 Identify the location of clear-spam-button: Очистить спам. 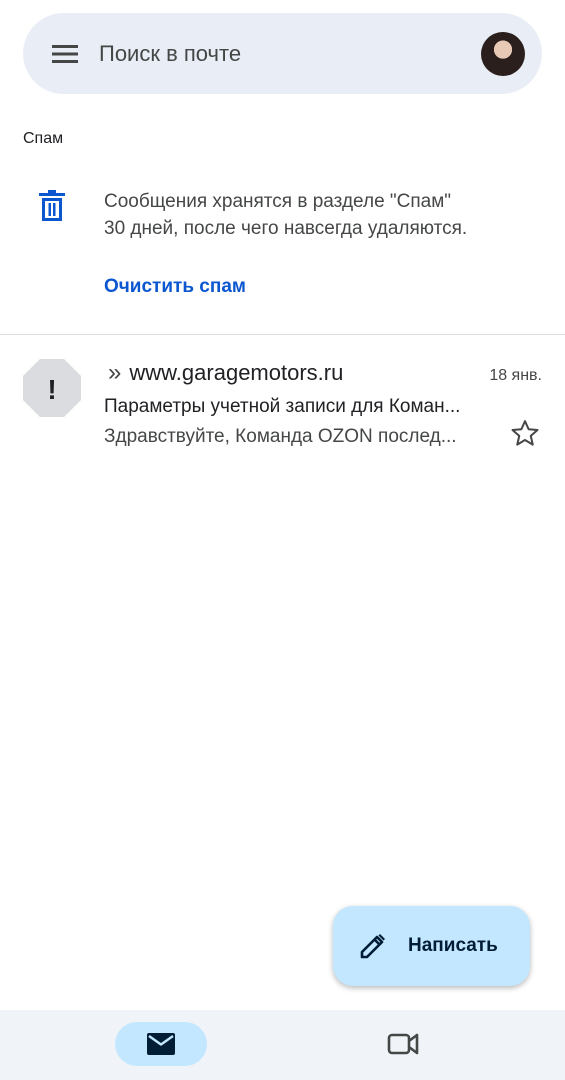
(175, 287).